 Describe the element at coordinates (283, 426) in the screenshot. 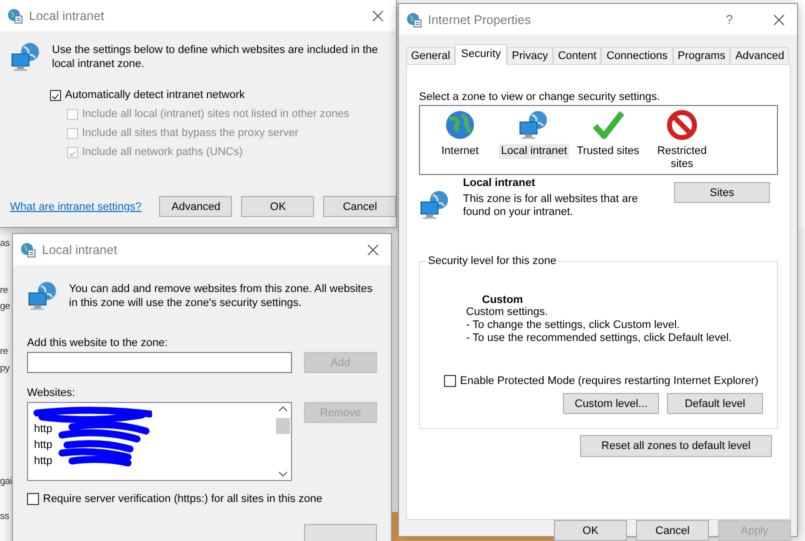

I see `scrollbar-thumb` at that location.